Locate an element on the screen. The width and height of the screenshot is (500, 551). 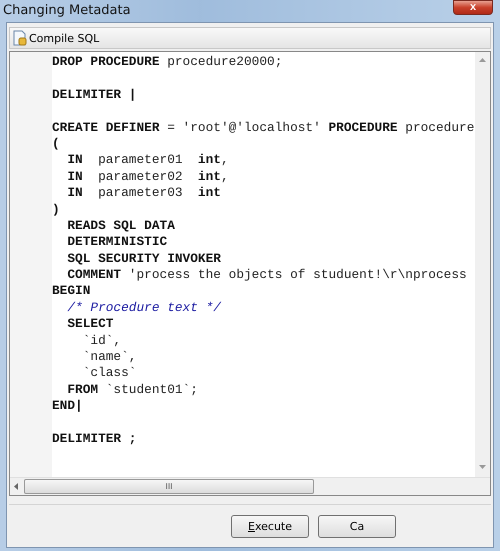
execute-button: Execute is located at coordinates (270, 526).